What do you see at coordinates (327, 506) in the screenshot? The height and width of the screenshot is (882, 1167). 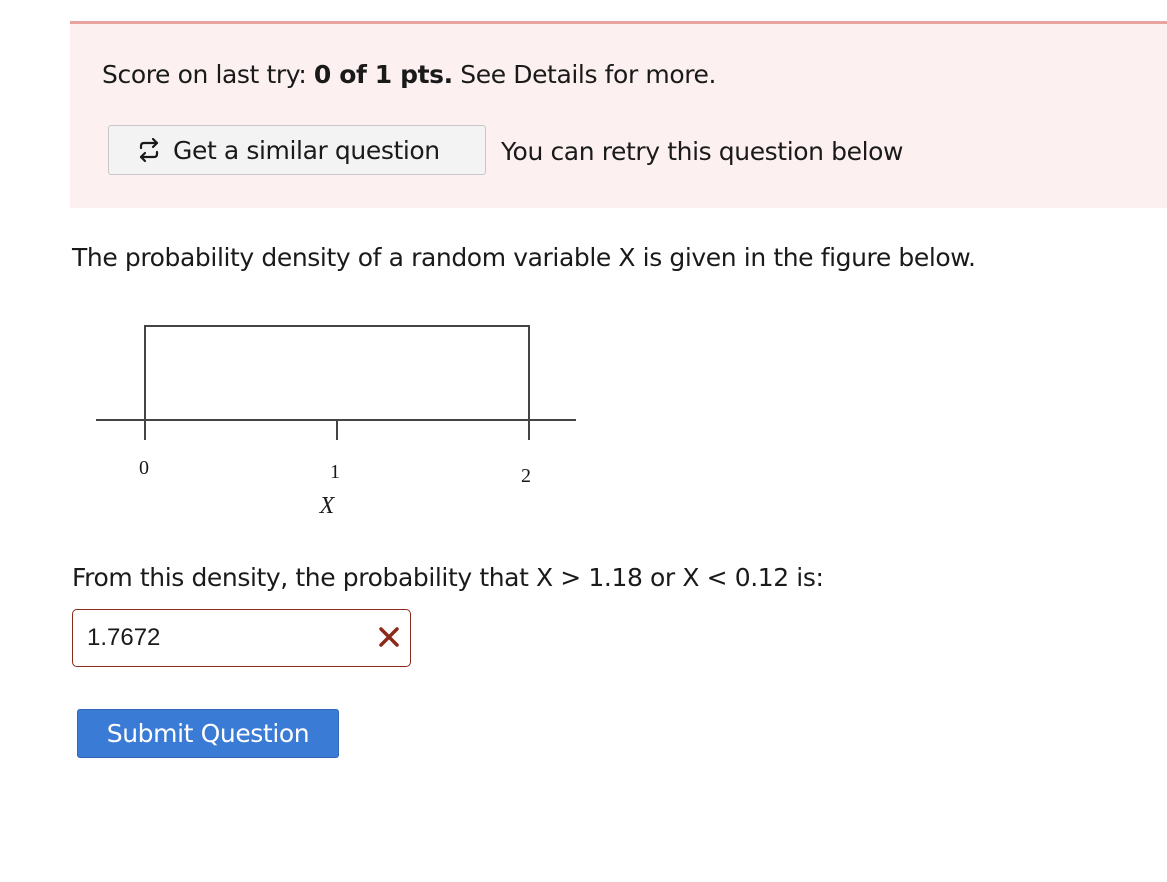 I see `x-axis-label: X` at bounding box center [327, 506].